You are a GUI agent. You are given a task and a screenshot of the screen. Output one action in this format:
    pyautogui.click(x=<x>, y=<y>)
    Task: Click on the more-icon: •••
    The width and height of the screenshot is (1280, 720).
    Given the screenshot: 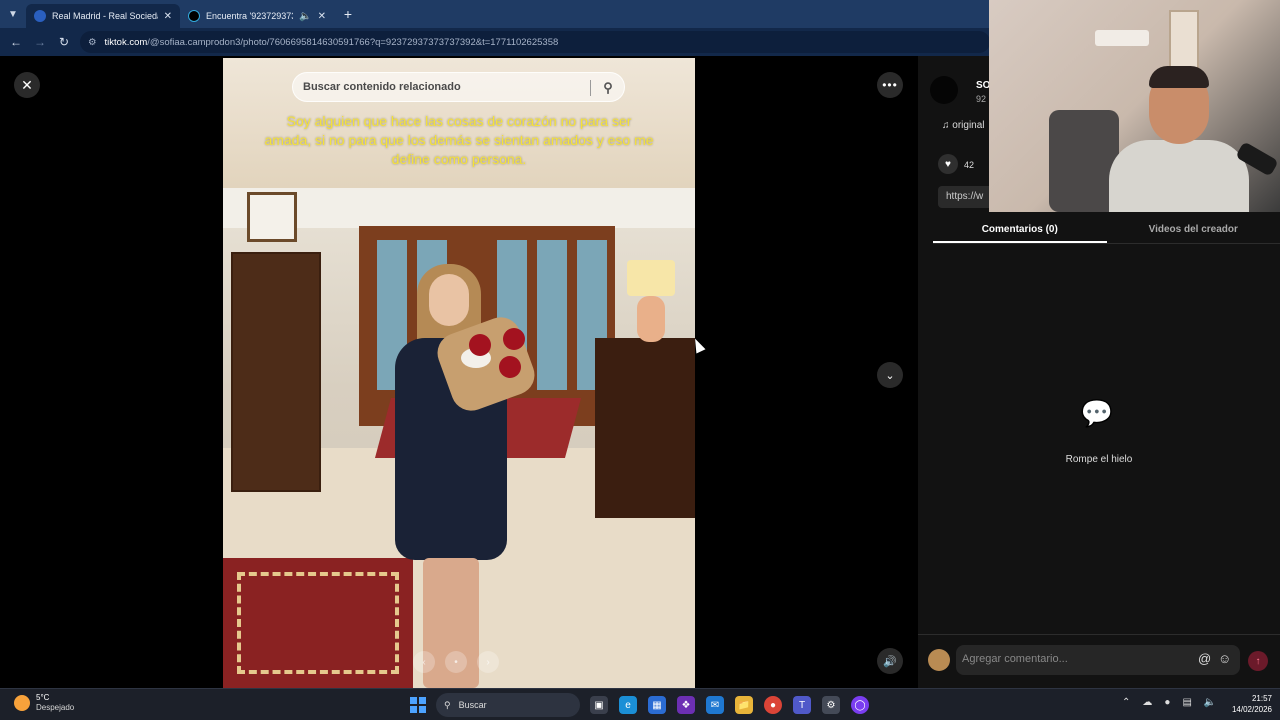 What is the action you would take?
    pyautogui.click(x=890, y=85)
    